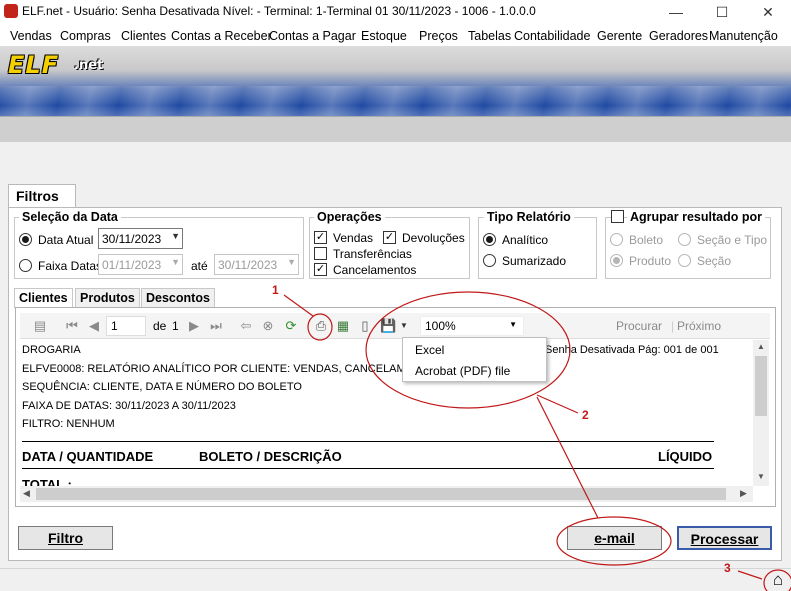 This screenshot has width=791, height=591. Describe the element at coordinates (614, 541) in the screenshot. I see `annotation-circle-email` at that location.